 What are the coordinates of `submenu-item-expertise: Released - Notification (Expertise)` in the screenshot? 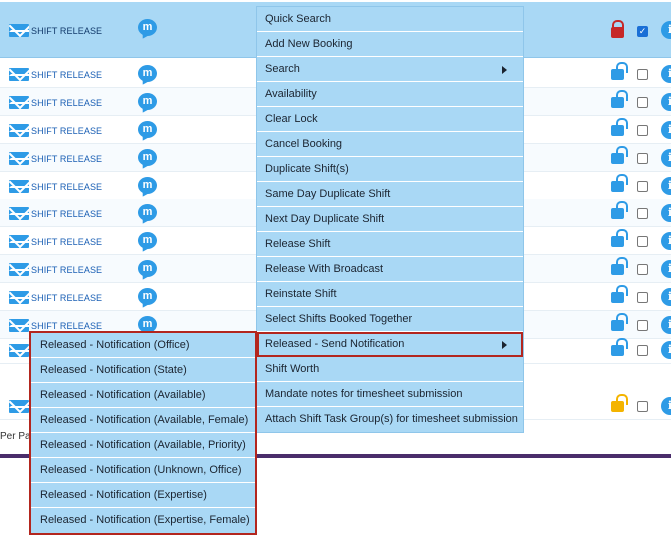 It's located at (143, 495).